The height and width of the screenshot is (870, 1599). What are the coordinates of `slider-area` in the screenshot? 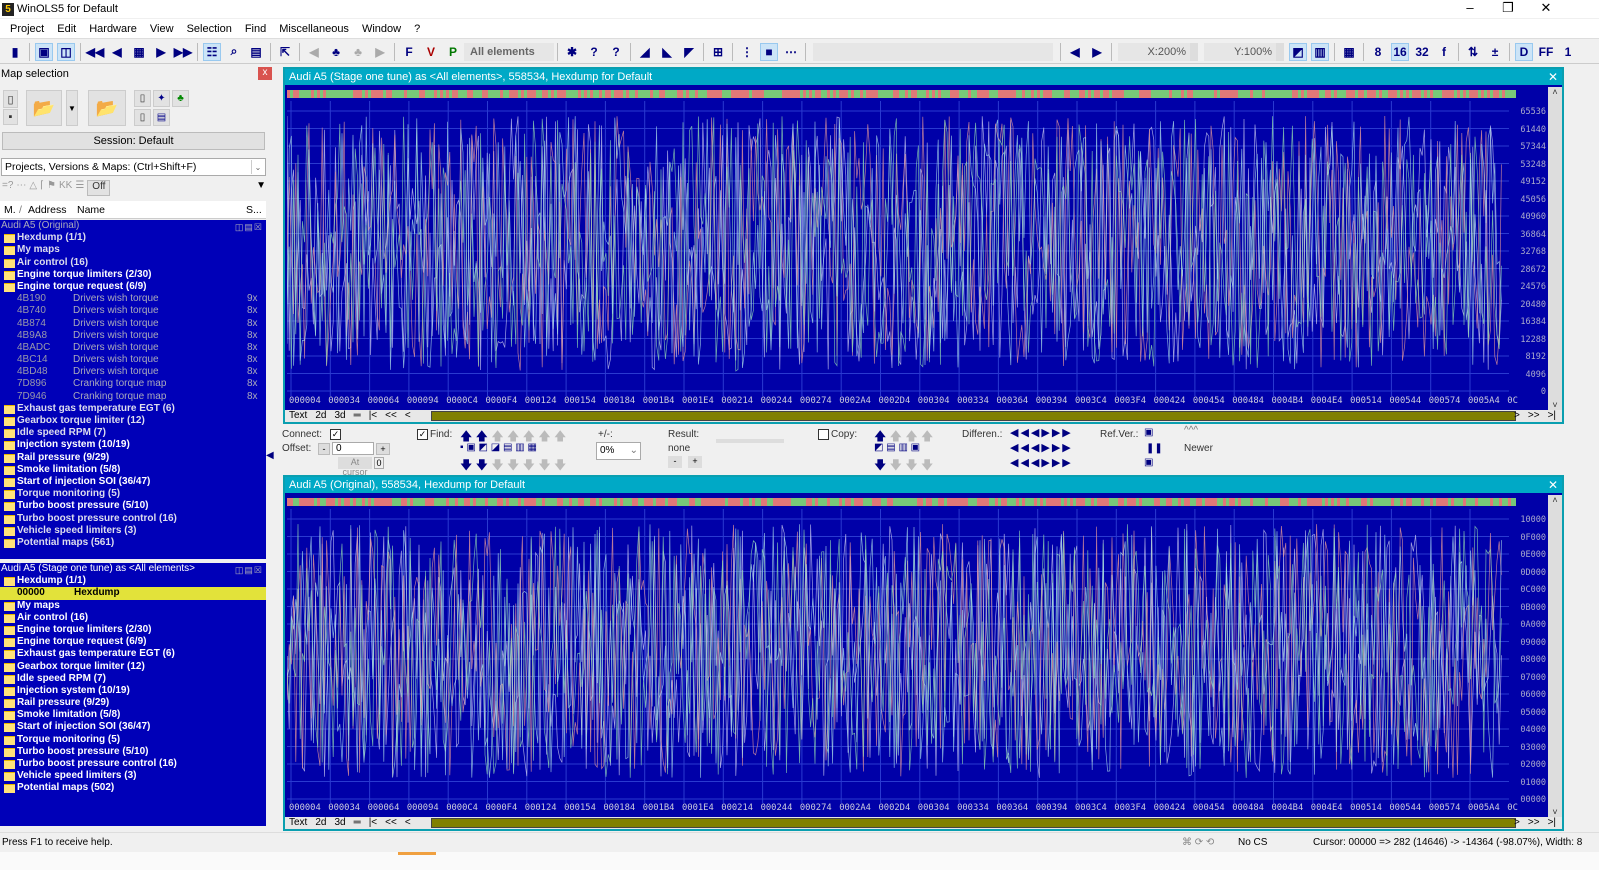 It's located at (933, 51).